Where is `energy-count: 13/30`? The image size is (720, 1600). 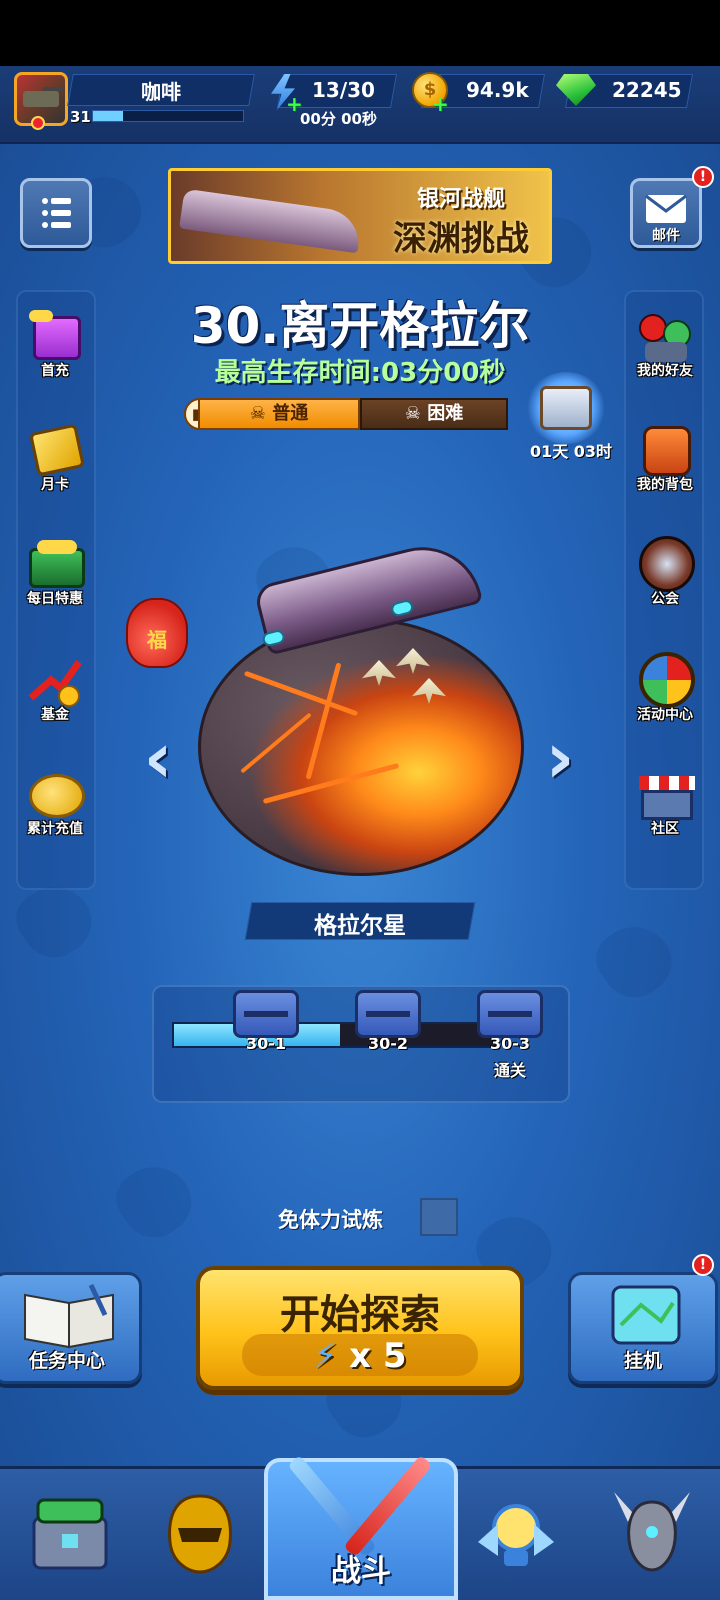 energy-count: 13/30 is located at coordinates (343, 90).